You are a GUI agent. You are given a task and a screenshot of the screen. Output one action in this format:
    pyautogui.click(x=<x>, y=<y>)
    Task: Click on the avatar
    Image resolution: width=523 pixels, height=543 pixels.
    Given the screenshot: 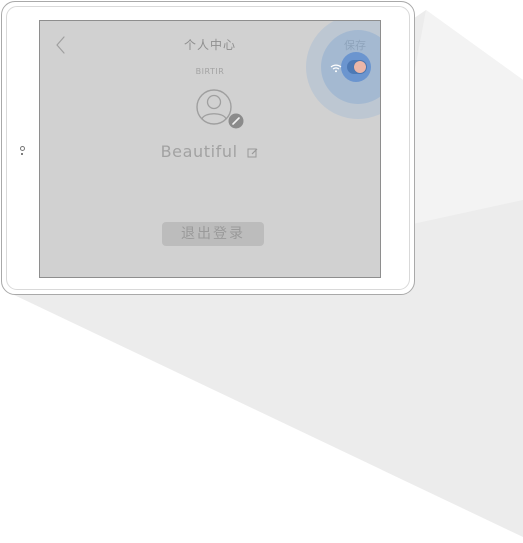 What is the action you would take?
    pyautogui.click(x=217, y=109)
    